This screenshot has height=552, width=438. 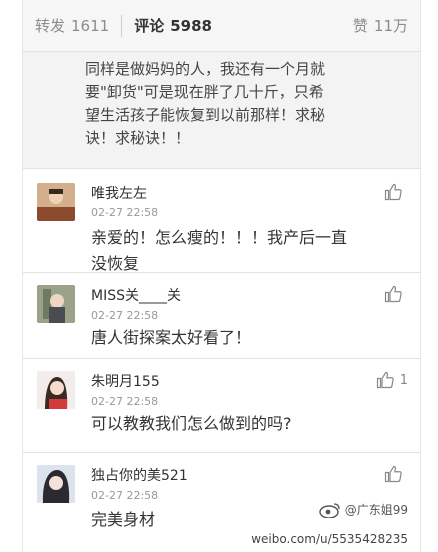 I want to click on like-count: 1, so click(x=403, y=380).